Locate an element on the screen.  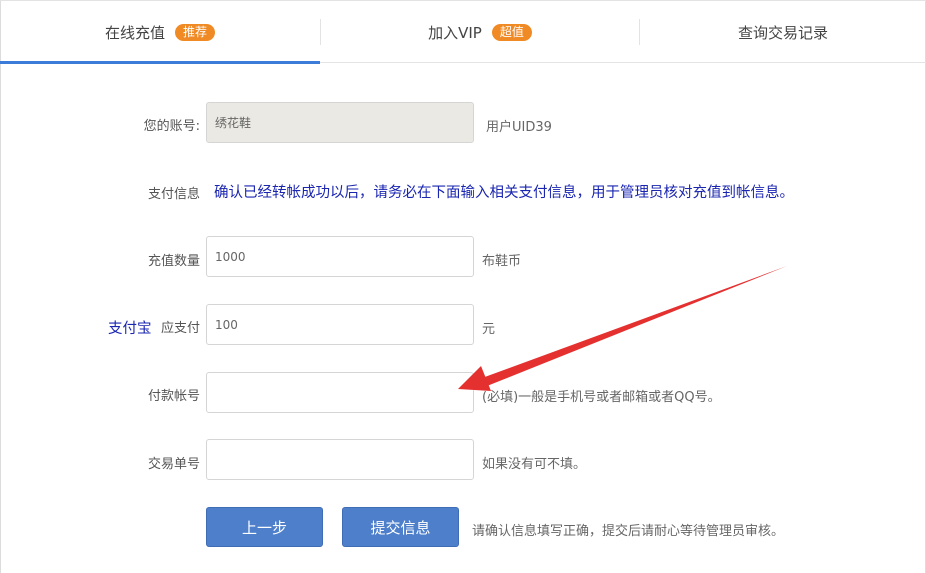
submit-footnote: 请确认信息填写正确，提交后请耐心等待管理员审核。 is located at coordinates (628, 531).